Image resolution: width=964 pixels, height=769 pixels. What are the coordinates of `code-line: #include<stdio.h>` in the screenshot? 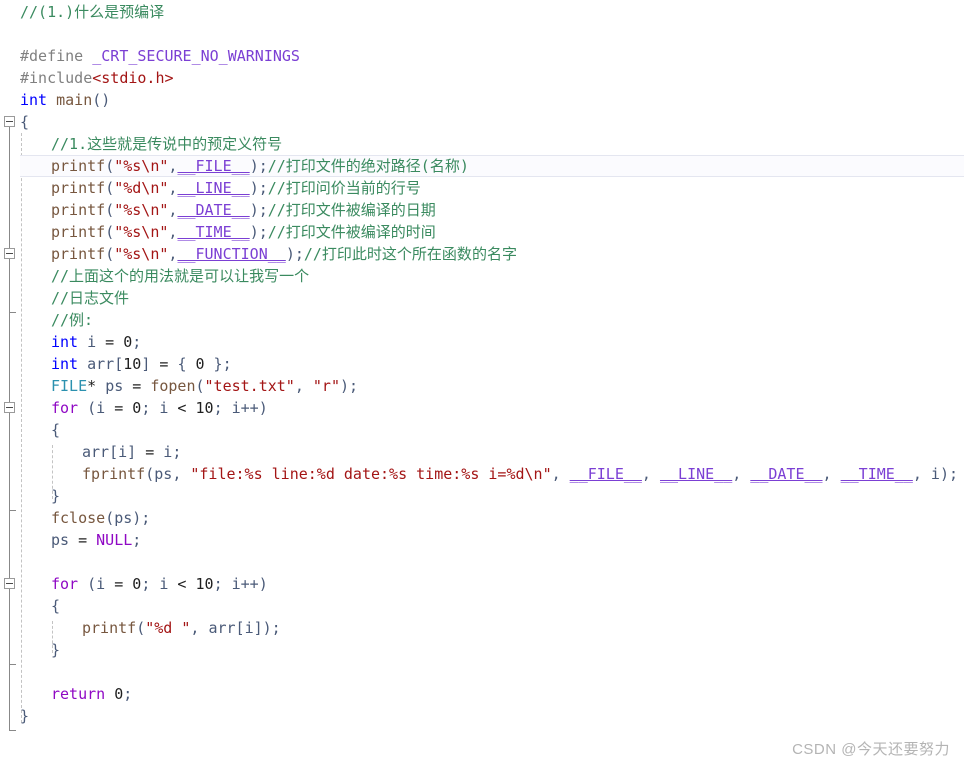 It's located at (97, 78).